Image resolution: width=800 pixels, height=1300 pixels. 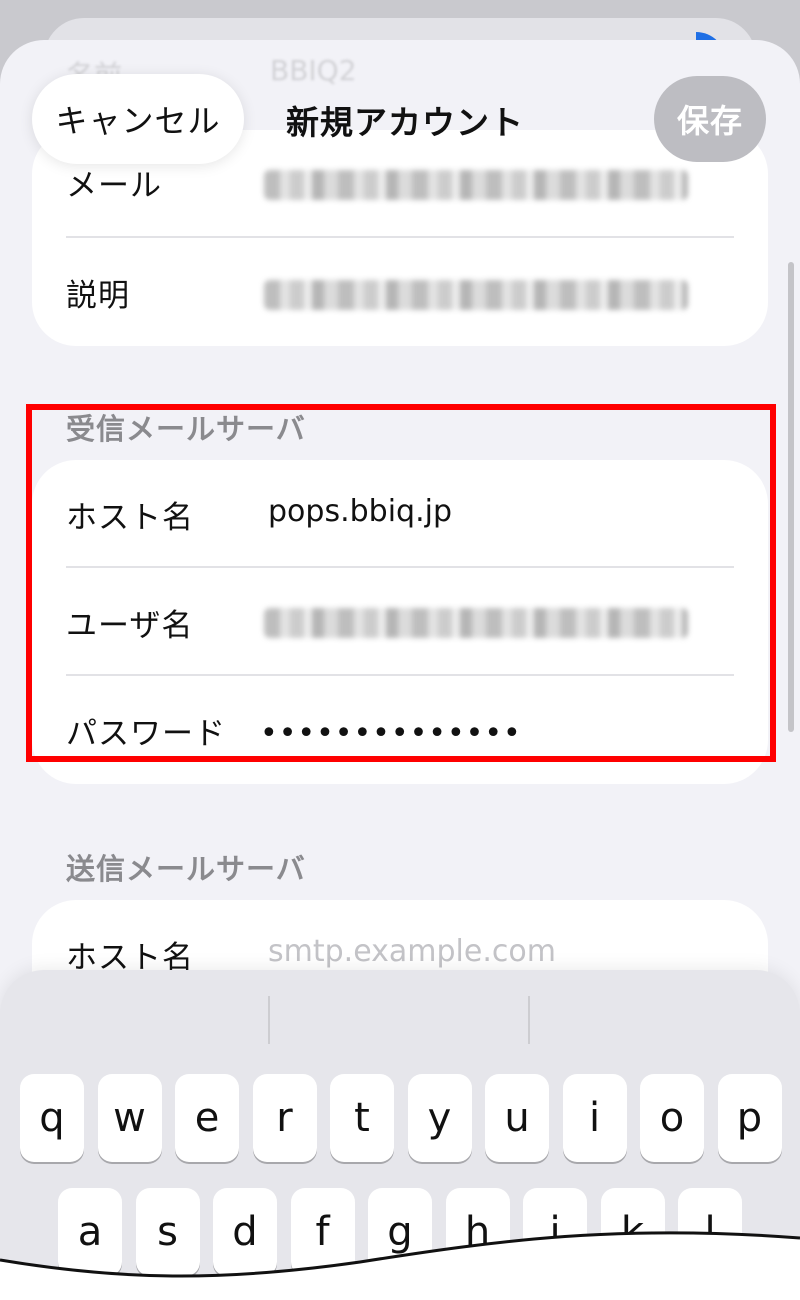 What do you see at coordinates (129, 1118) in the screenshot?
I see `key-w: w` at bounding box center [129, 1118].